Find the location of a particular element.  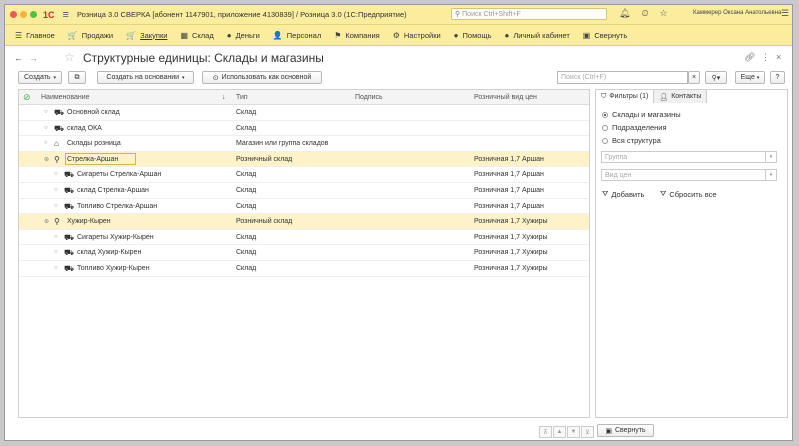

create-based-on-button: Создать на основании ▾ is located at coordinates (145, 77).